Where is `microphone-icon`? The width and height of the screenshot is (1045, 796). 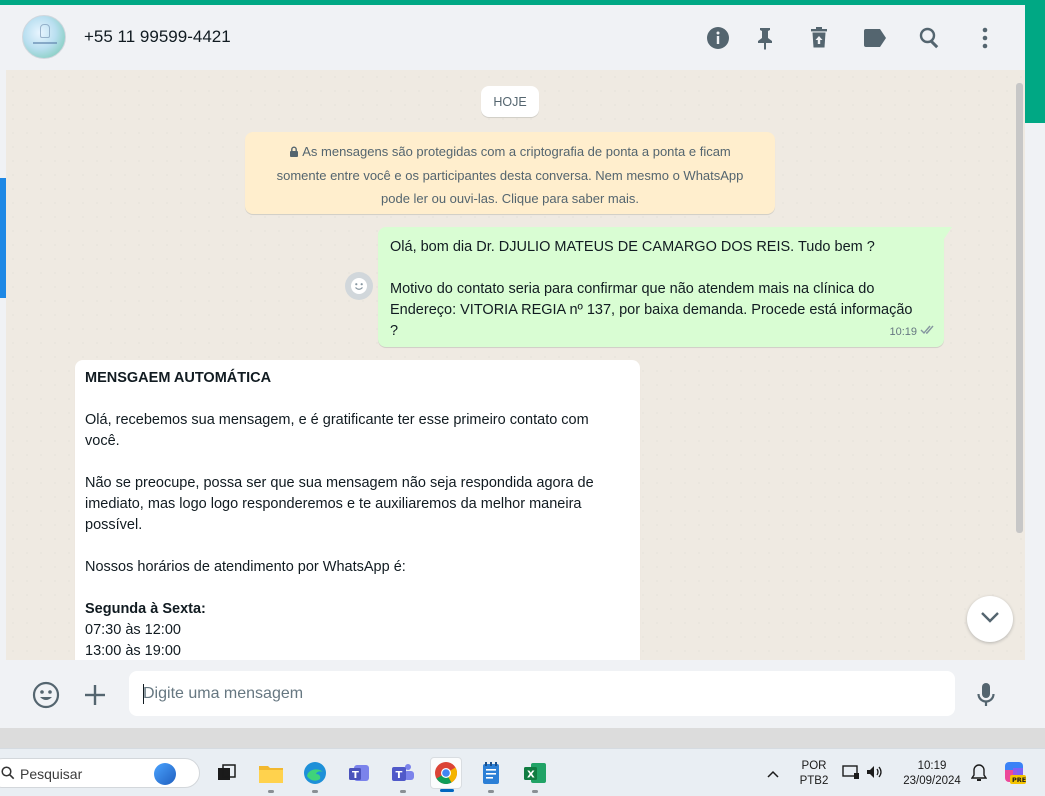
microphone-icon is located at coordinates (986, 695).